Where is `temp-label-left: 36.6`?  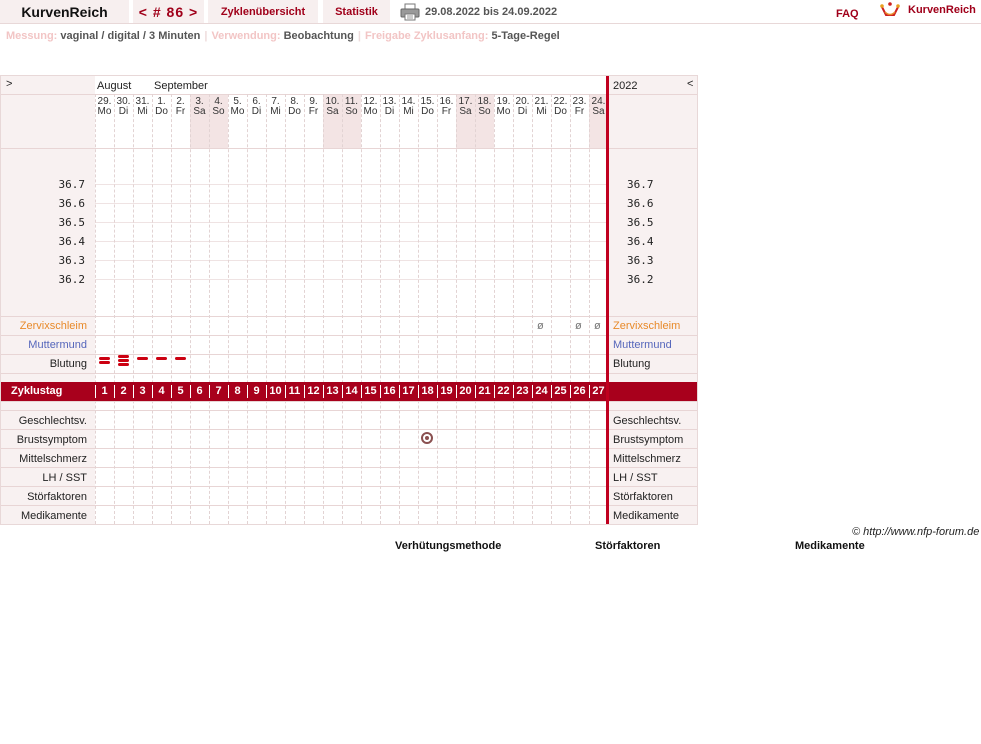 temp-label-left: 36.6 is located at coordinates (72, 203).